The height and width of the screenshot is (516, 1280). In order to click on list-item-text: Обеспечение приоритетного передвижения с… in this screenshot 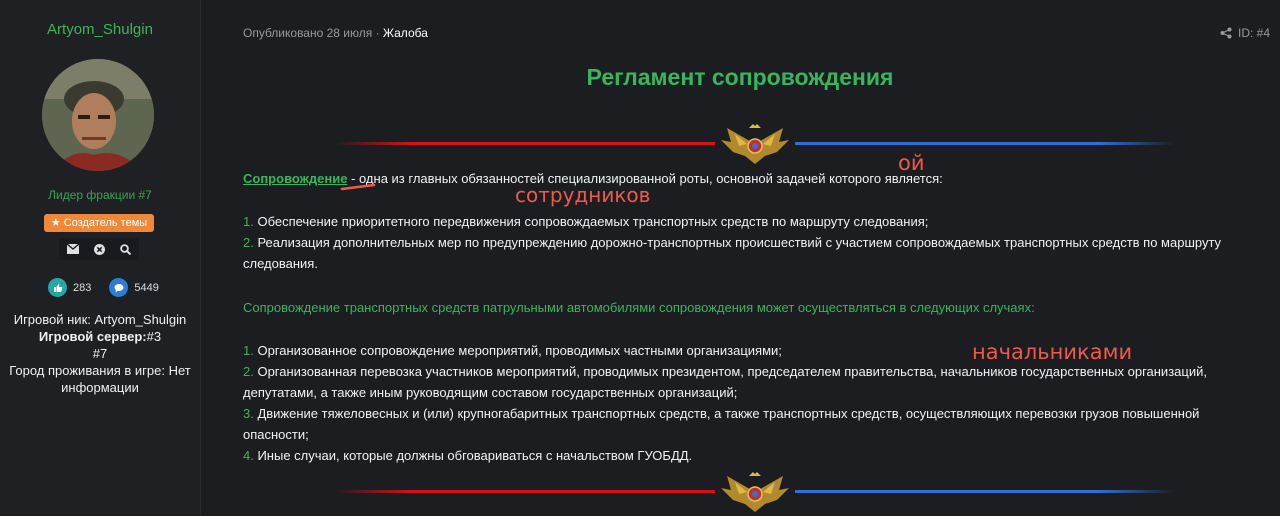, I will do `click(591, 221)`.